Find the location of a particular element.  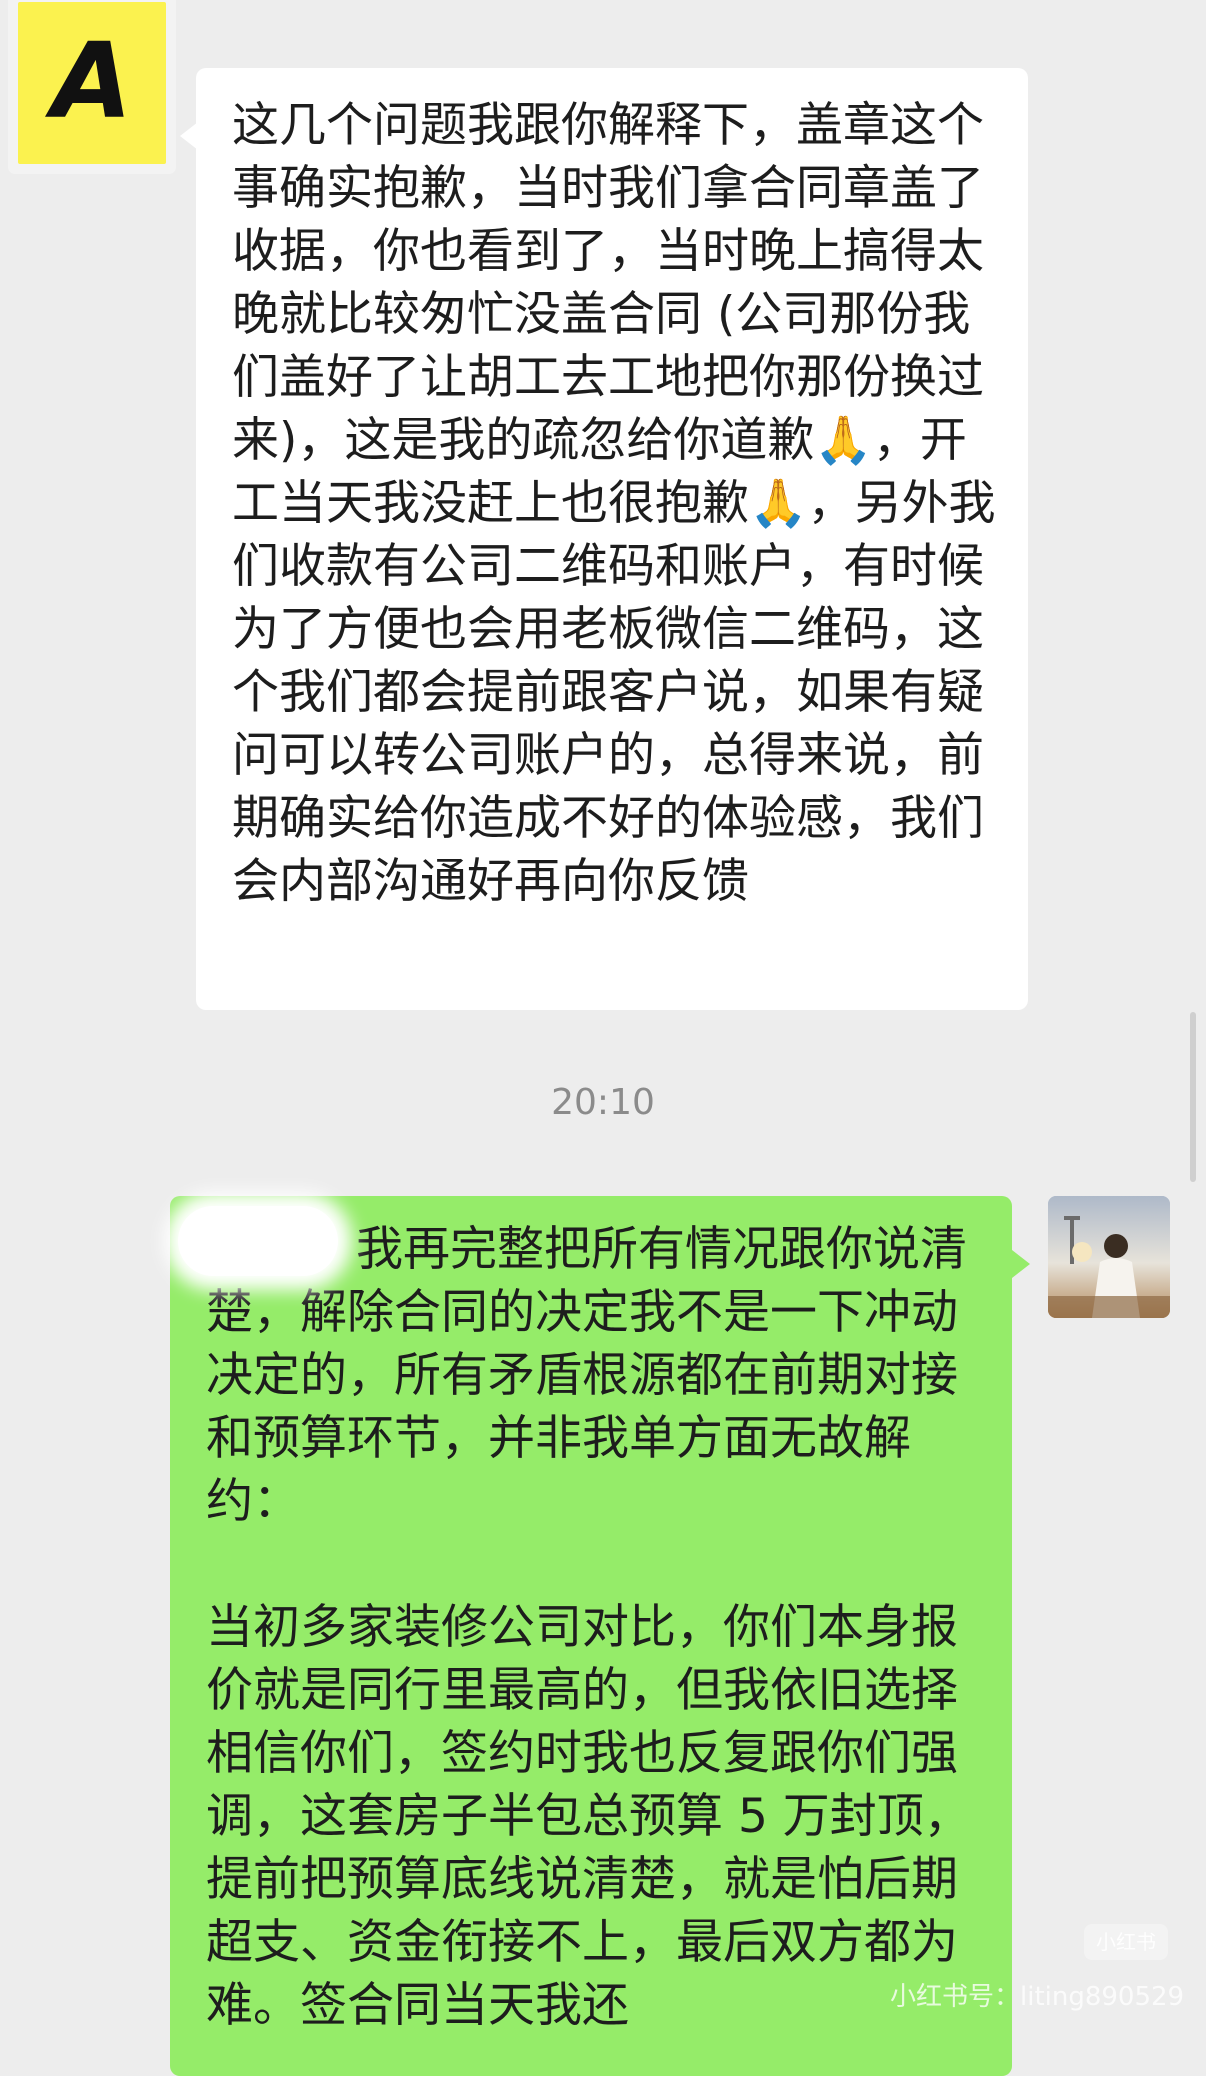

redaction-blur is located at coordinates (258, 1241).